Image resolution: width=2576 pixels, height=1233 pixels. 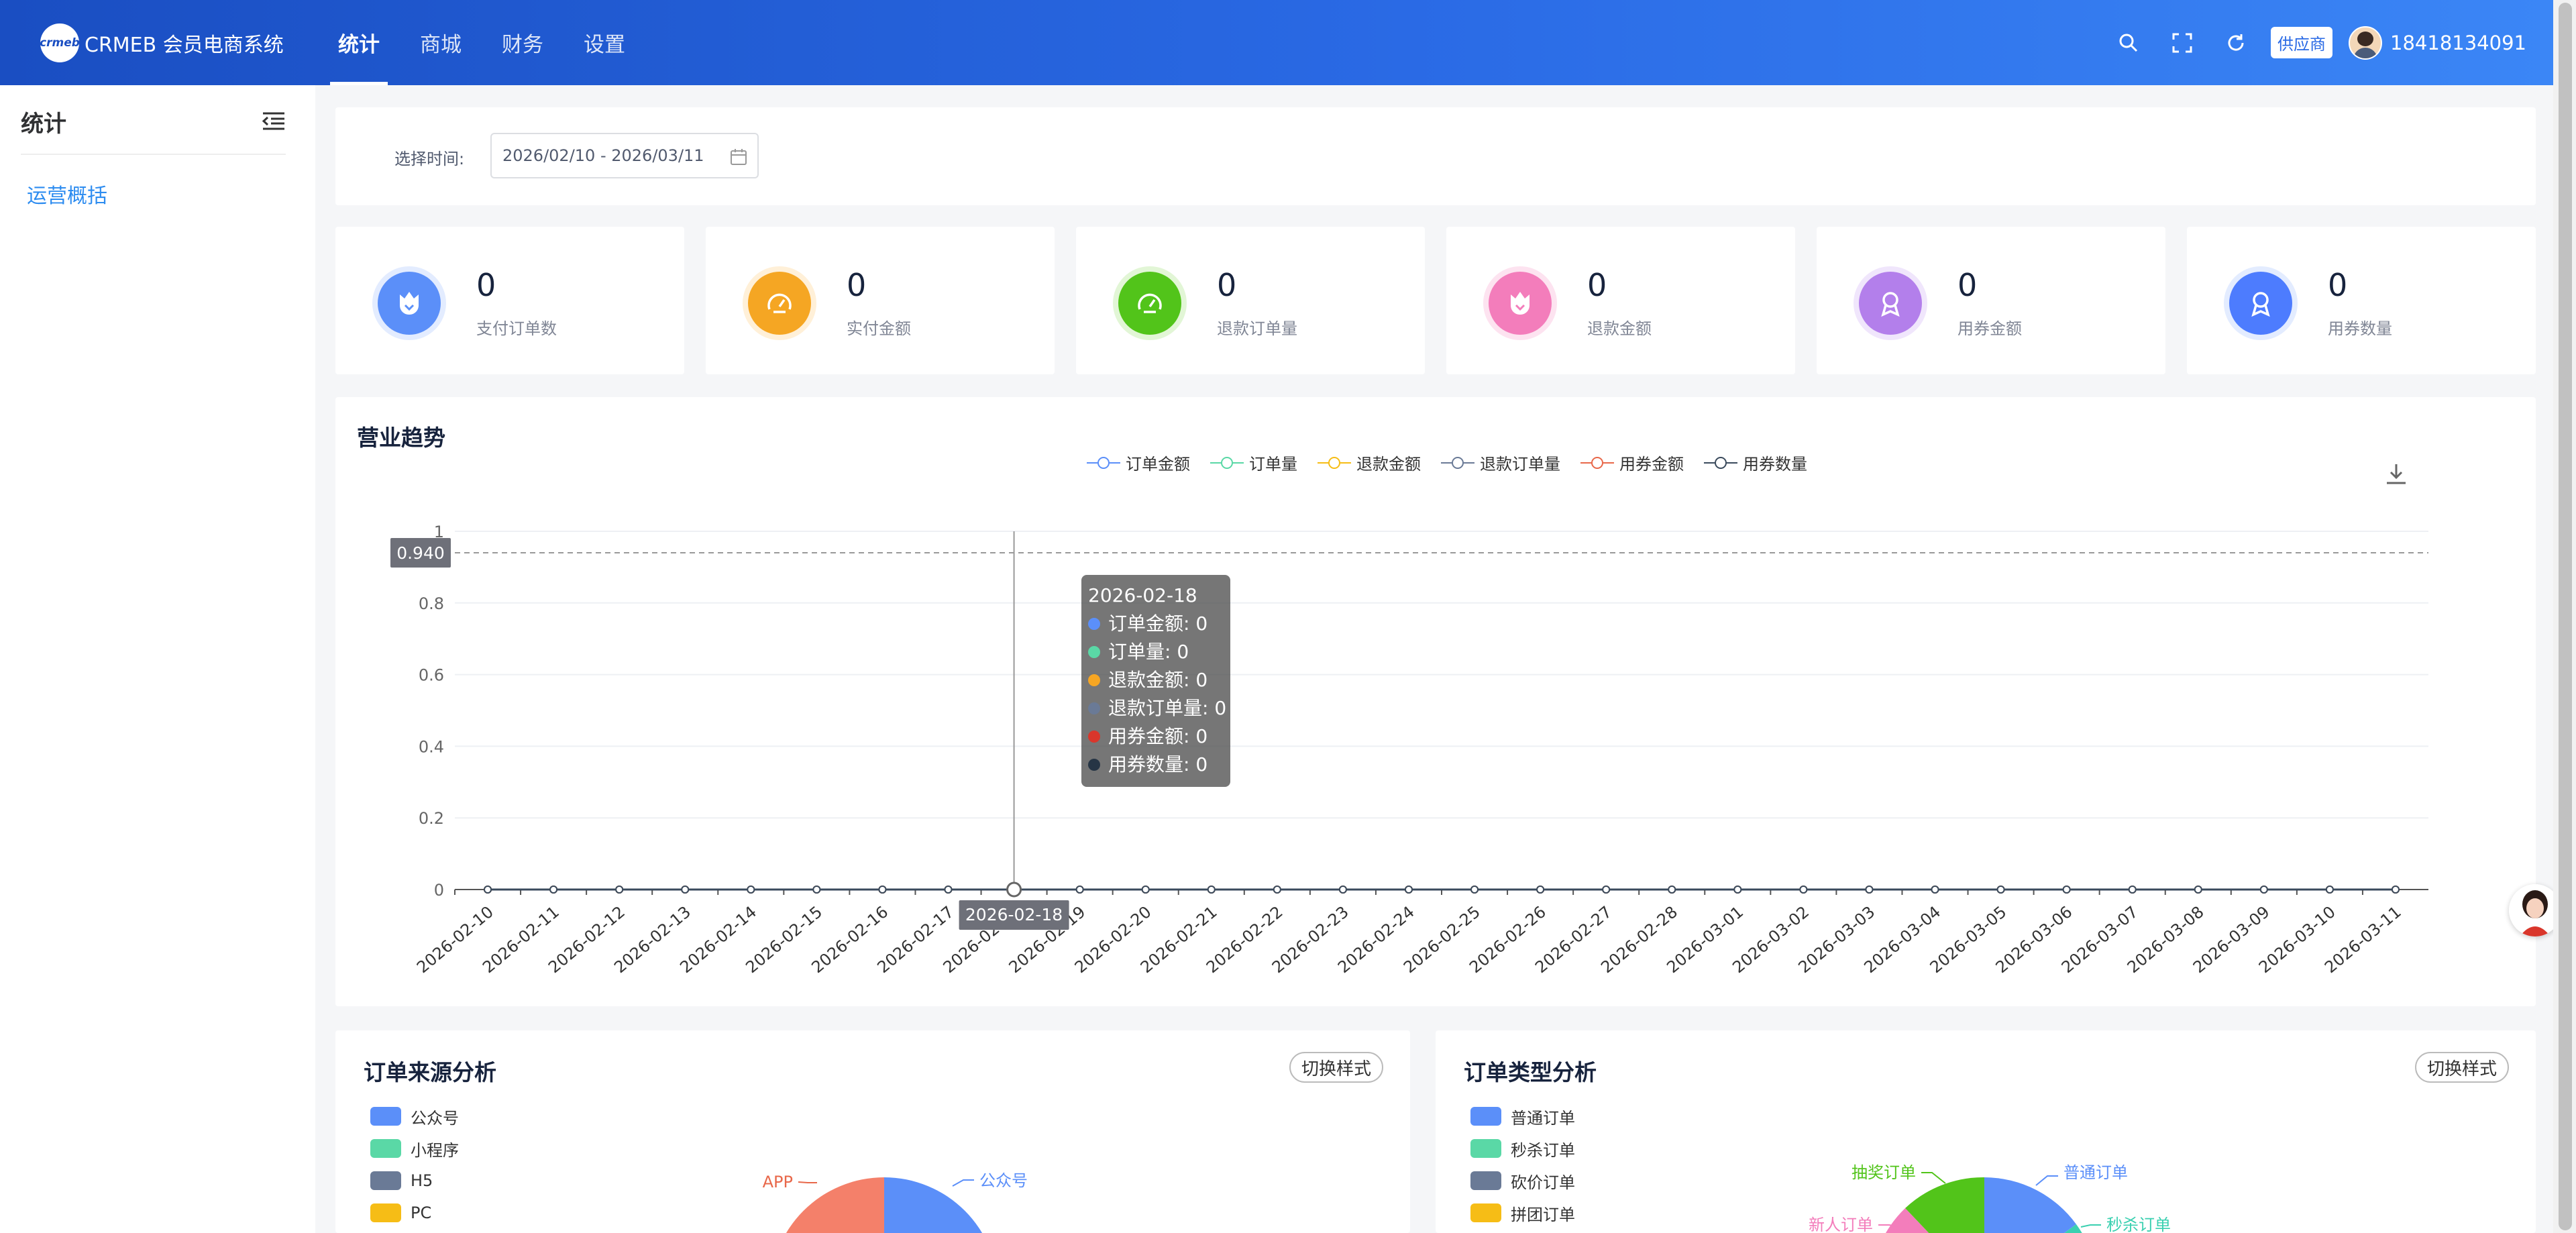 What do you see at coordinates (895, 1202) in the screenshot?
I see `source-pie-chart: APP 公众号` at bounding box center [895, 1202].